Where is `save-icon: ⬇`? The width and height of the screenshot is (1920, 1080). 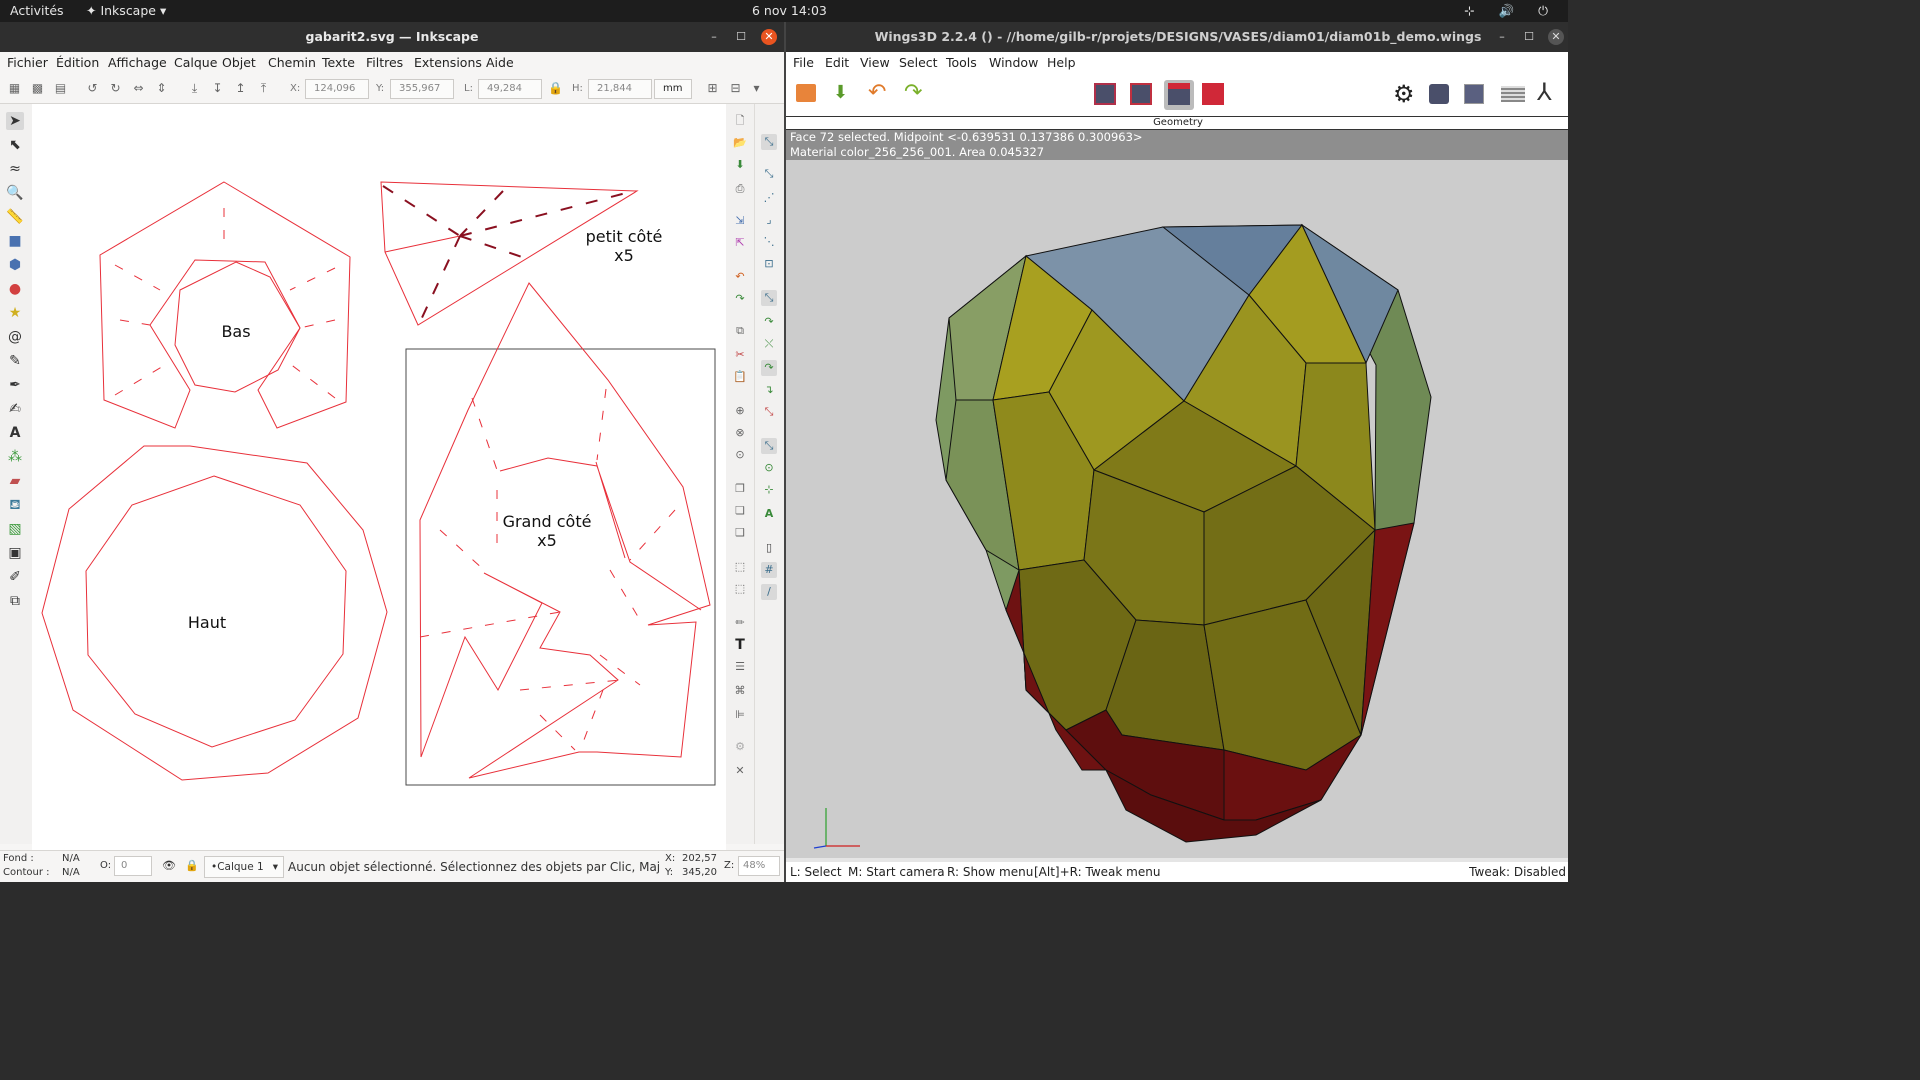 save-icon: ⬇ is located at coordinates (740, 165).